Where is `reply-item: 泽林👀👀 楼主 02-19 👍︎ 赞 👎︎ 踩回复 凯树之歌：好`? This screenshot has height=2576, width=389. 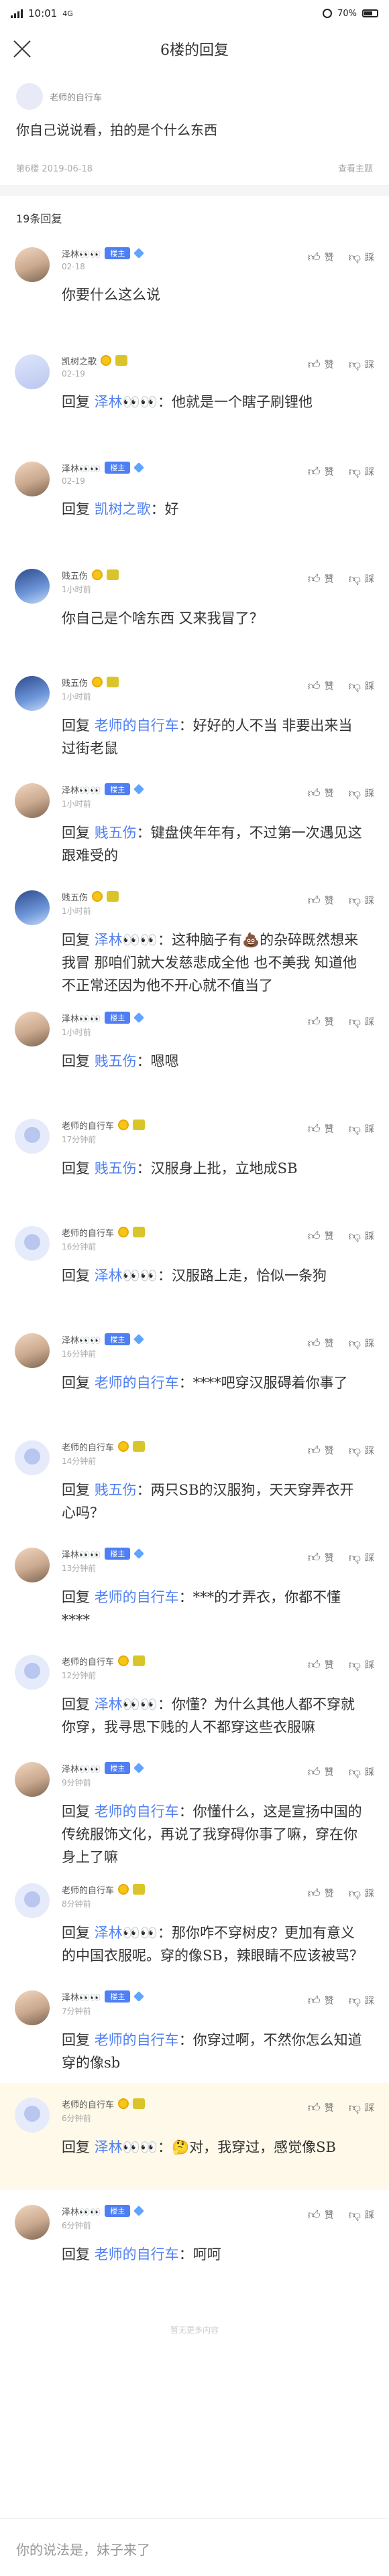
reply-item: 泽林👀👀 楼主 02-19 👍︎ 赞 👎︎ 踩回复 凯树之歌：好 is located at coordinates (194, 501).